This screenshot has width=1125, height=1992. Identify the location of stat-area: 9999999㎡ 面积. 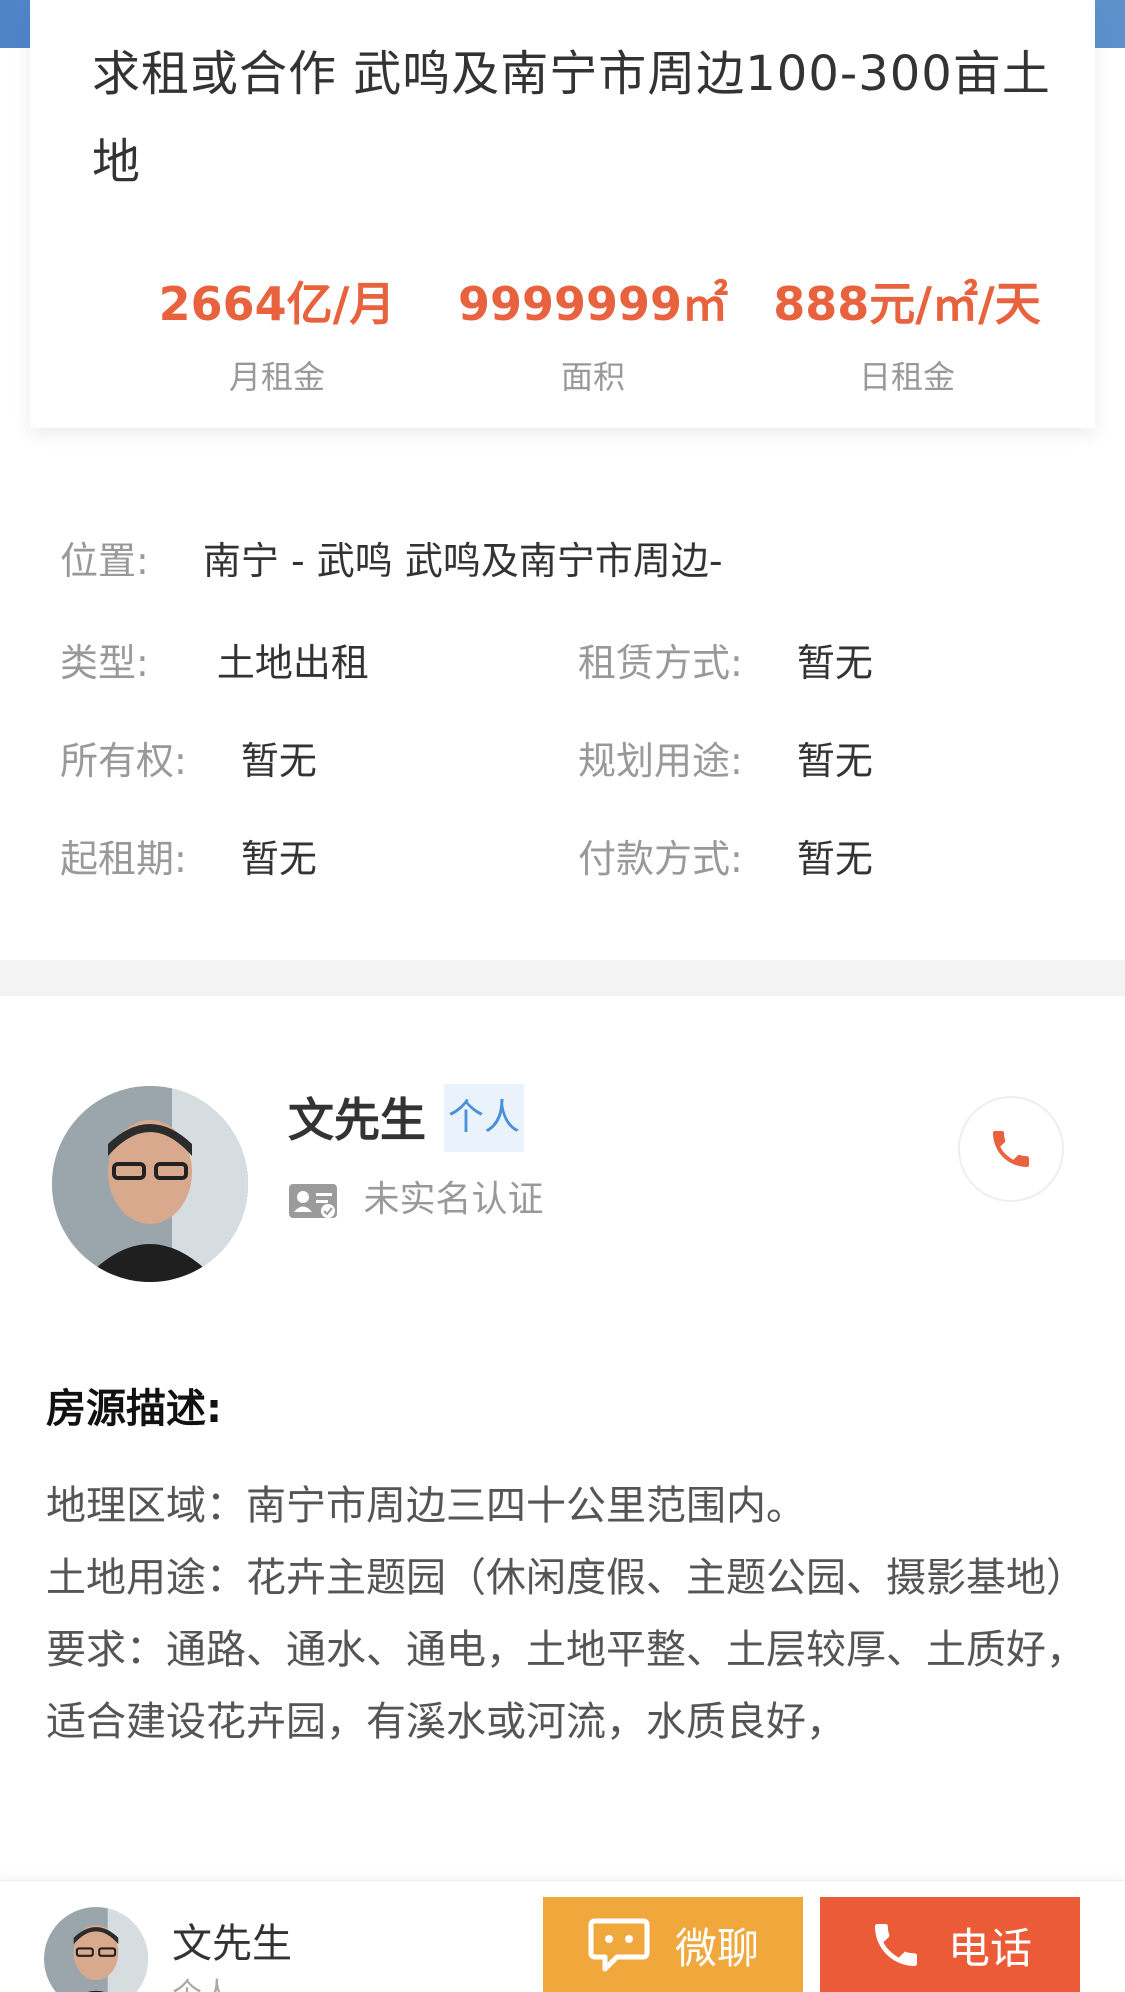
(593, 333).